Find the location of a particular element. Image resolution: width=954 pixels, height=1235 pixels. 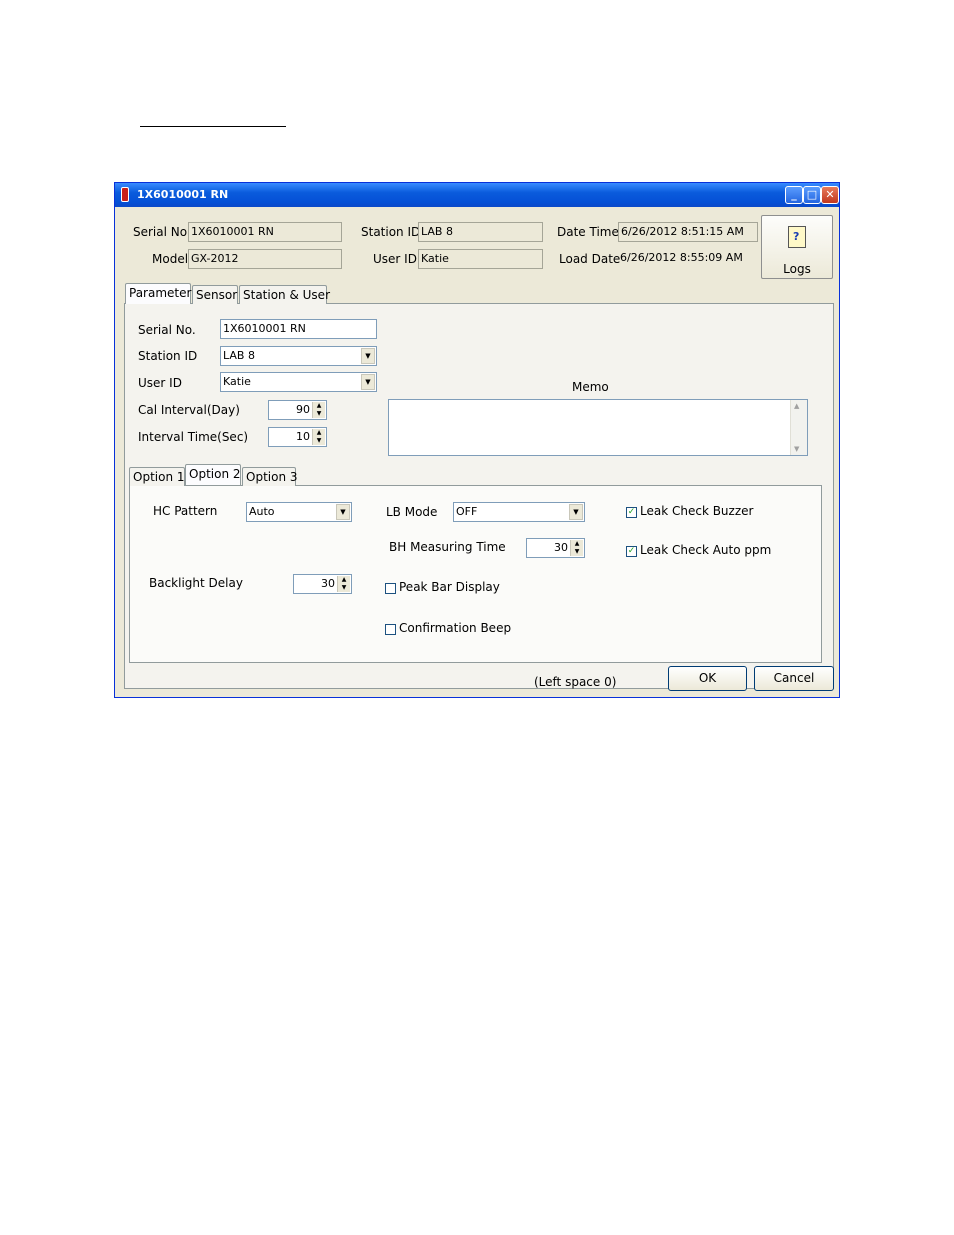

logs-label: Logs is located at coordinates (797, 269).